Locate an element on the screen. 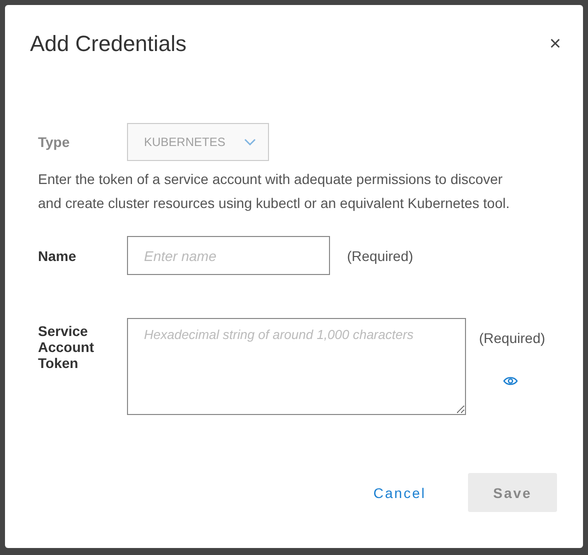  name-label: Name is located at coordinates (58, 256).